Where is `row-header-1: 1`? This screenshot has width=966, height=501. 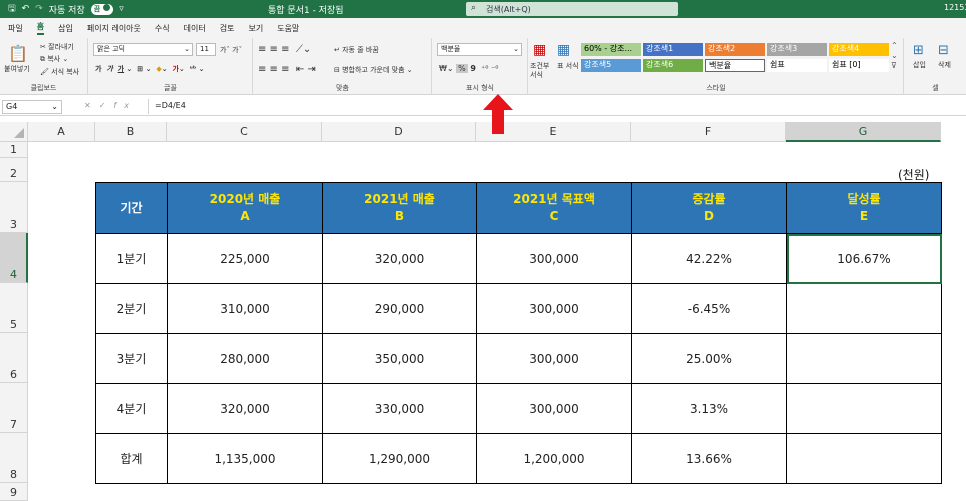
row-header-1: 1 is located at coordinates (14, 150).